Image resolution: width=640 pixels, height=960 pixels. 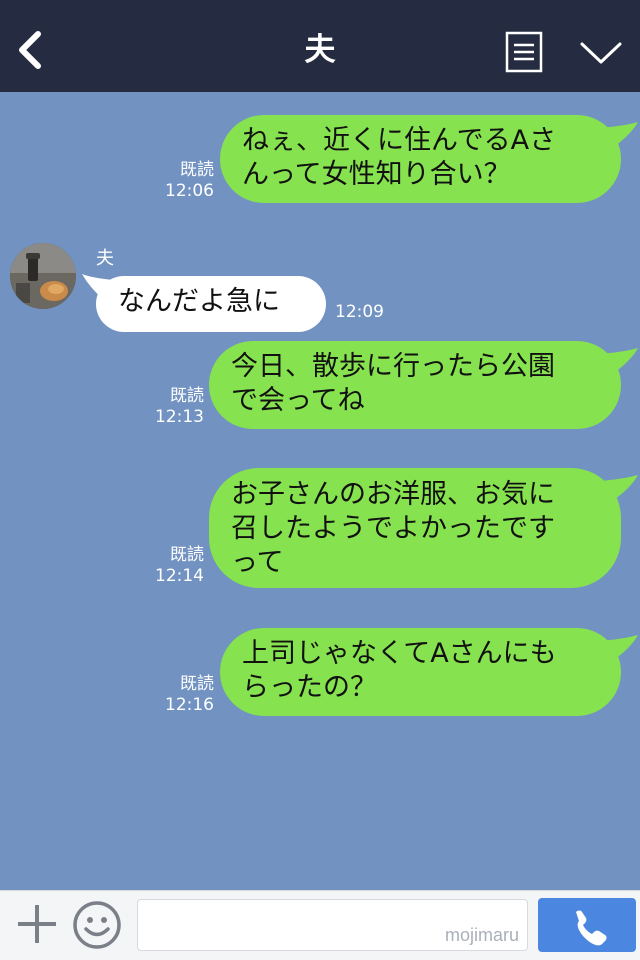 I want to click on message-line: 上司じゃなくてAさんにも, so click(x=399, y=653).